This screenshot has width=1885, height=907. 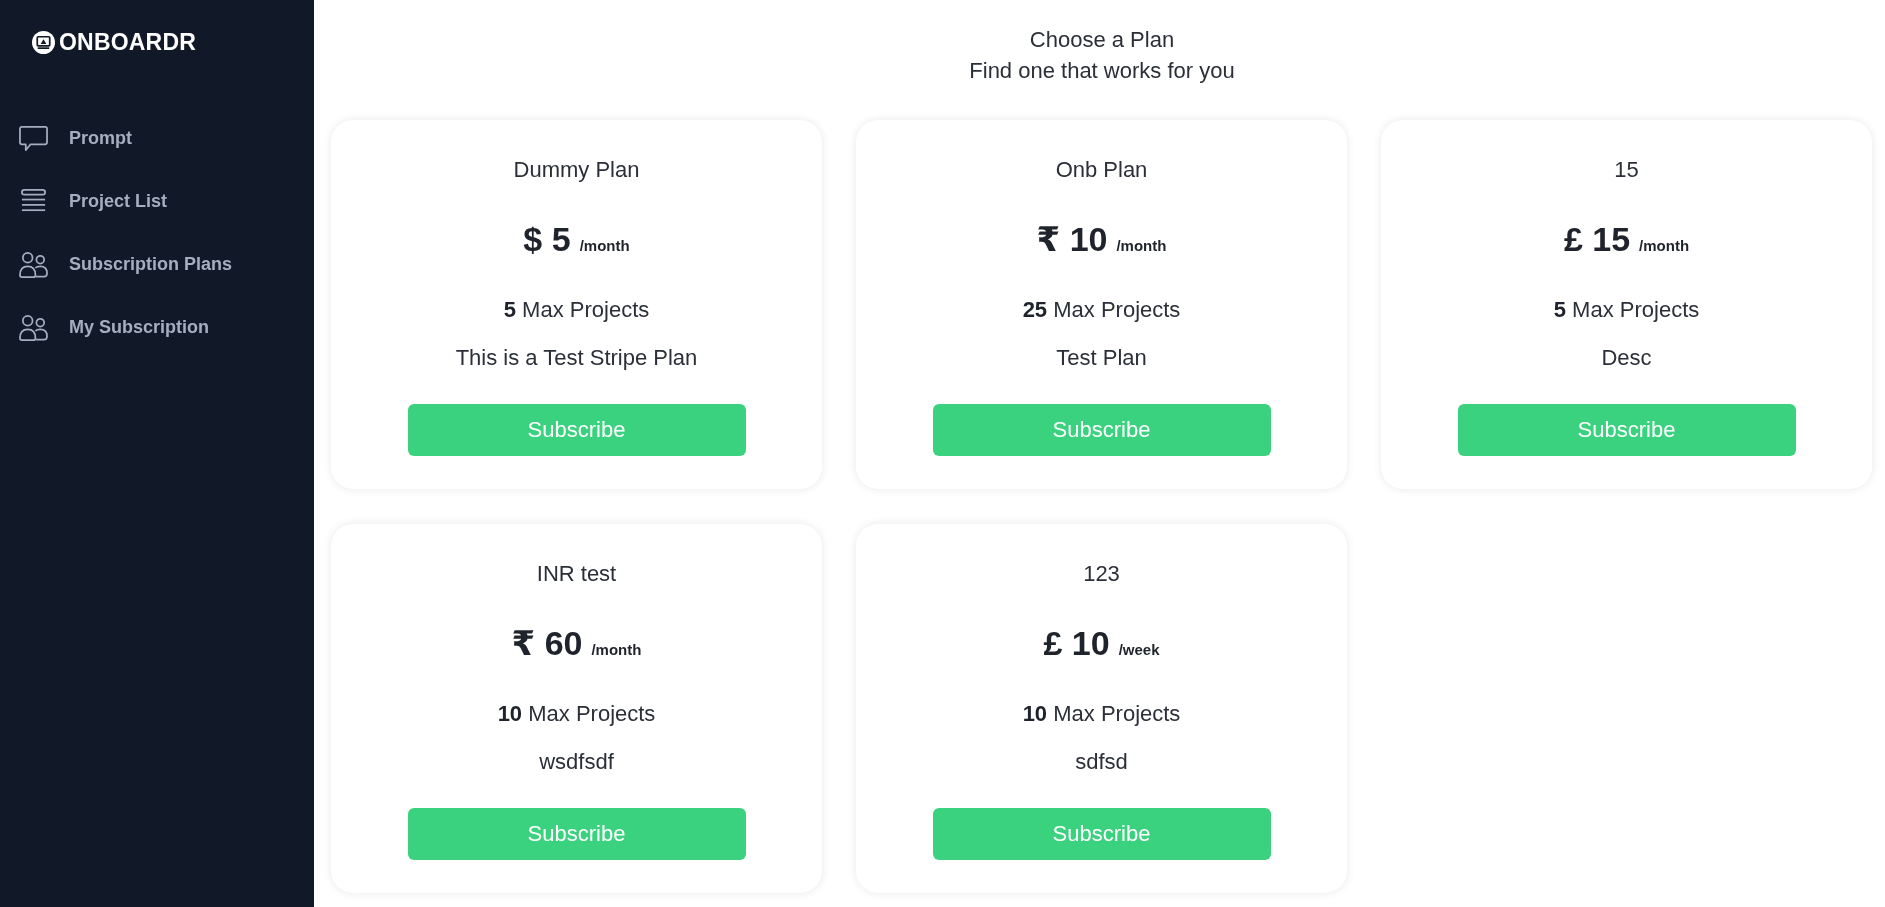 What do you see at coordinates (75, 138) in the screenshot?
I see `sidebar-item: Prompt` at bounding box center [75, 138].